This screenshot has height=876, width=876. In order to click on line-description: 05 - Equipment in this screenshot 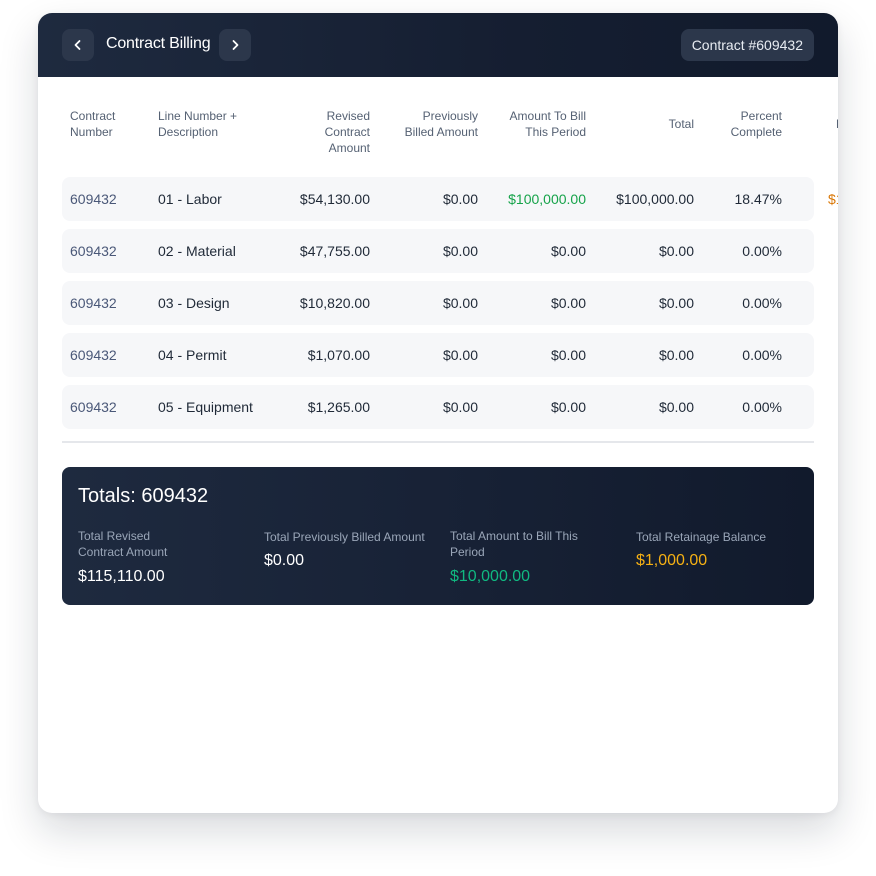, I will do `click(205, 407)`.